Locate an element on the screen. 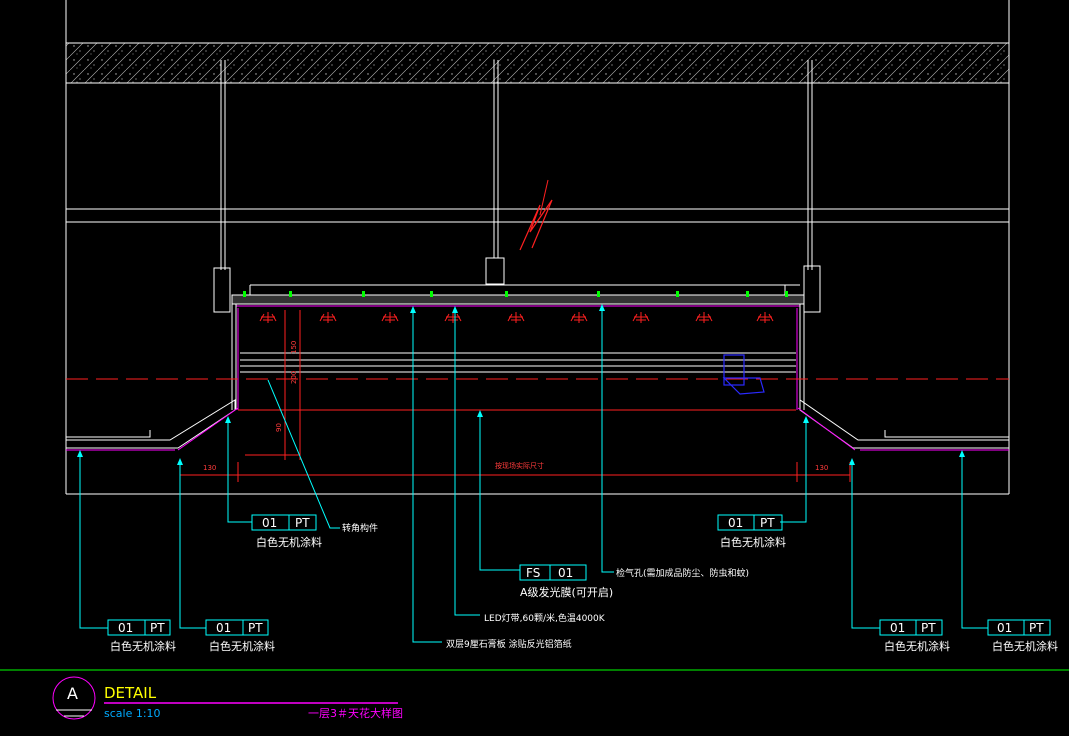 This screenshot has width=1069, height=736. led-fixtures is located at coordinates (516, 317).